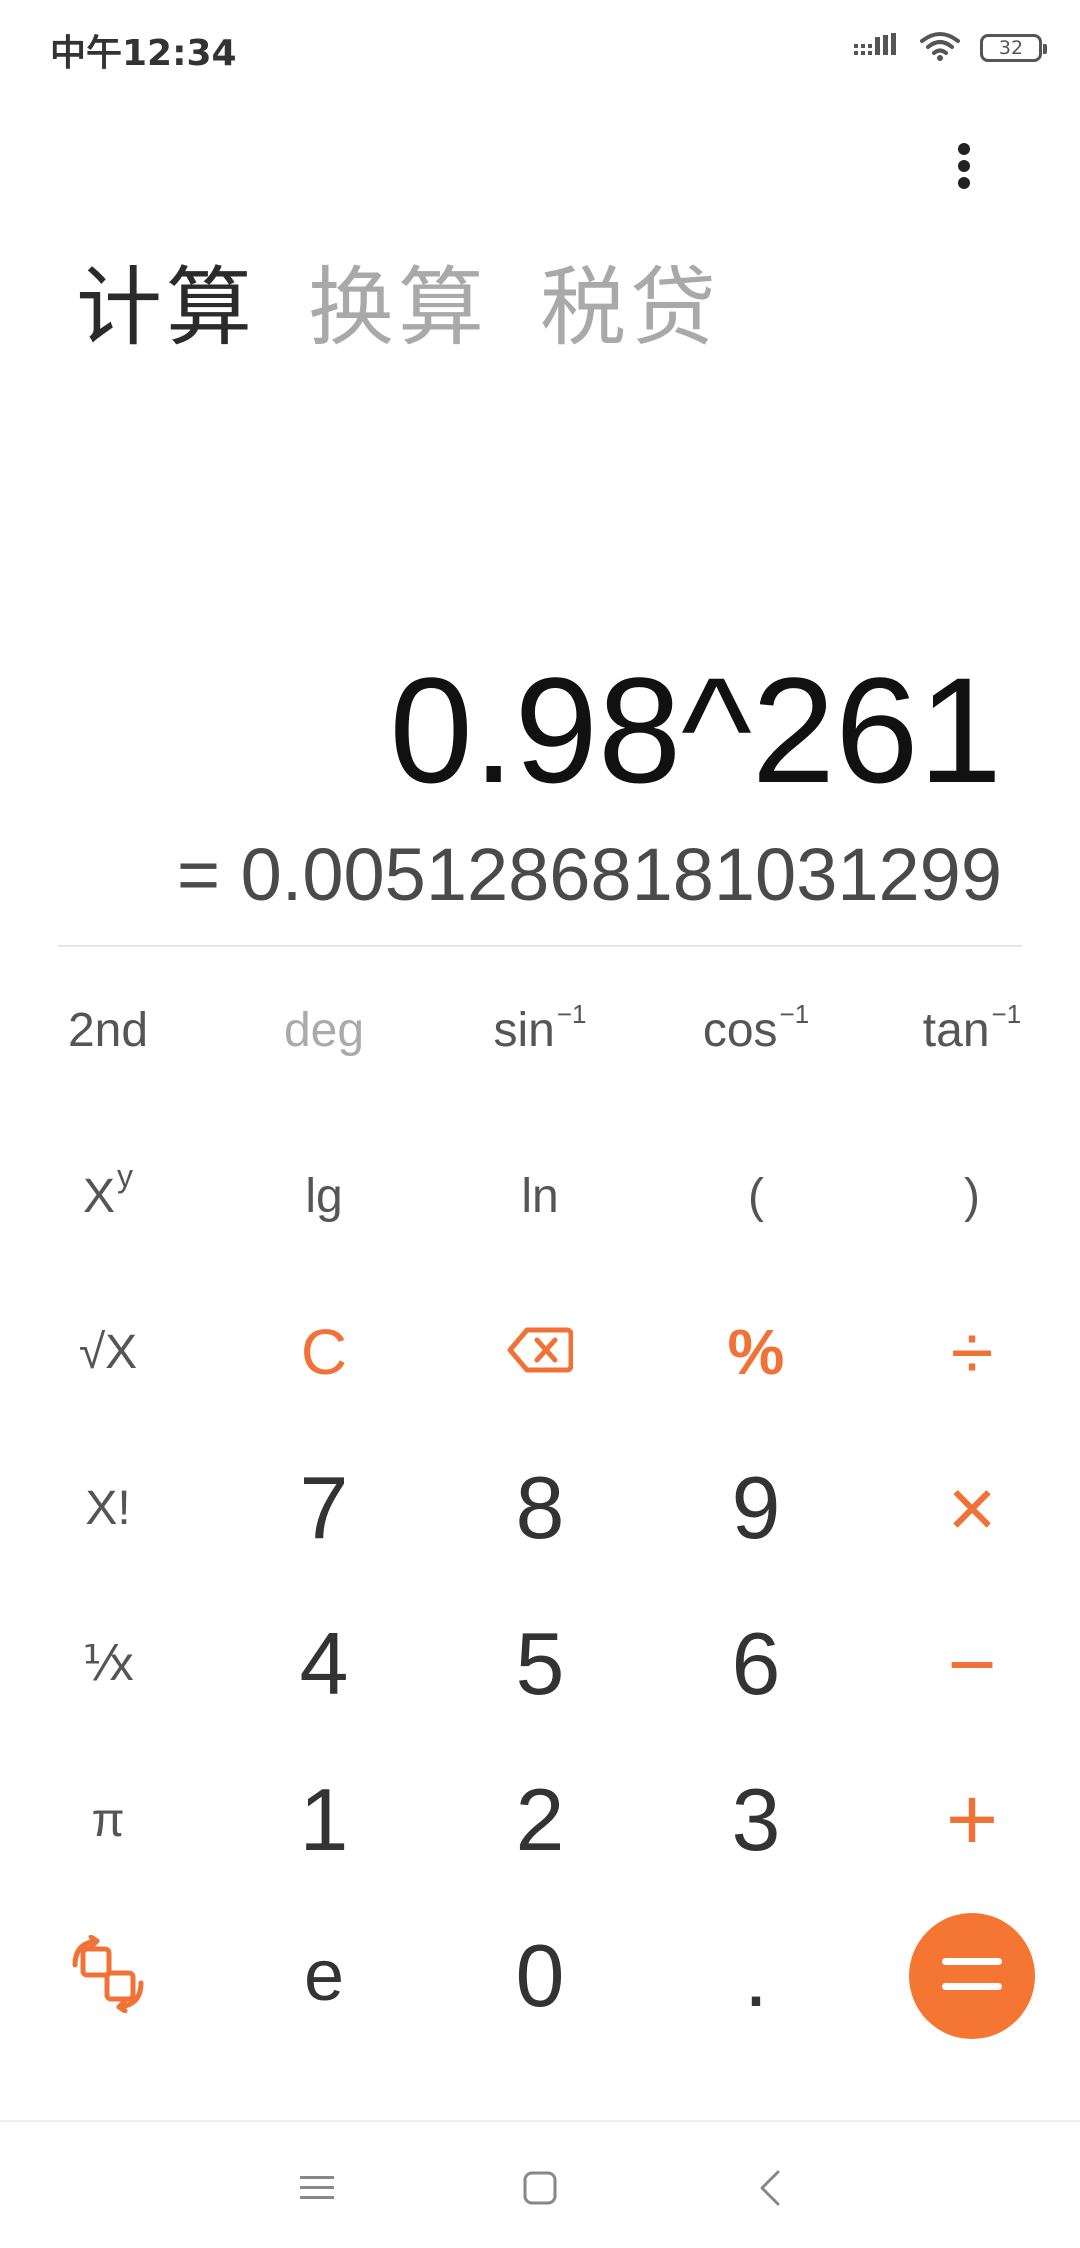 This screenshot has width=1080, height=2248. Describe the element at coordinates (324, 1820) in the screenshot. I see `digit-1-key: 1` at that location.